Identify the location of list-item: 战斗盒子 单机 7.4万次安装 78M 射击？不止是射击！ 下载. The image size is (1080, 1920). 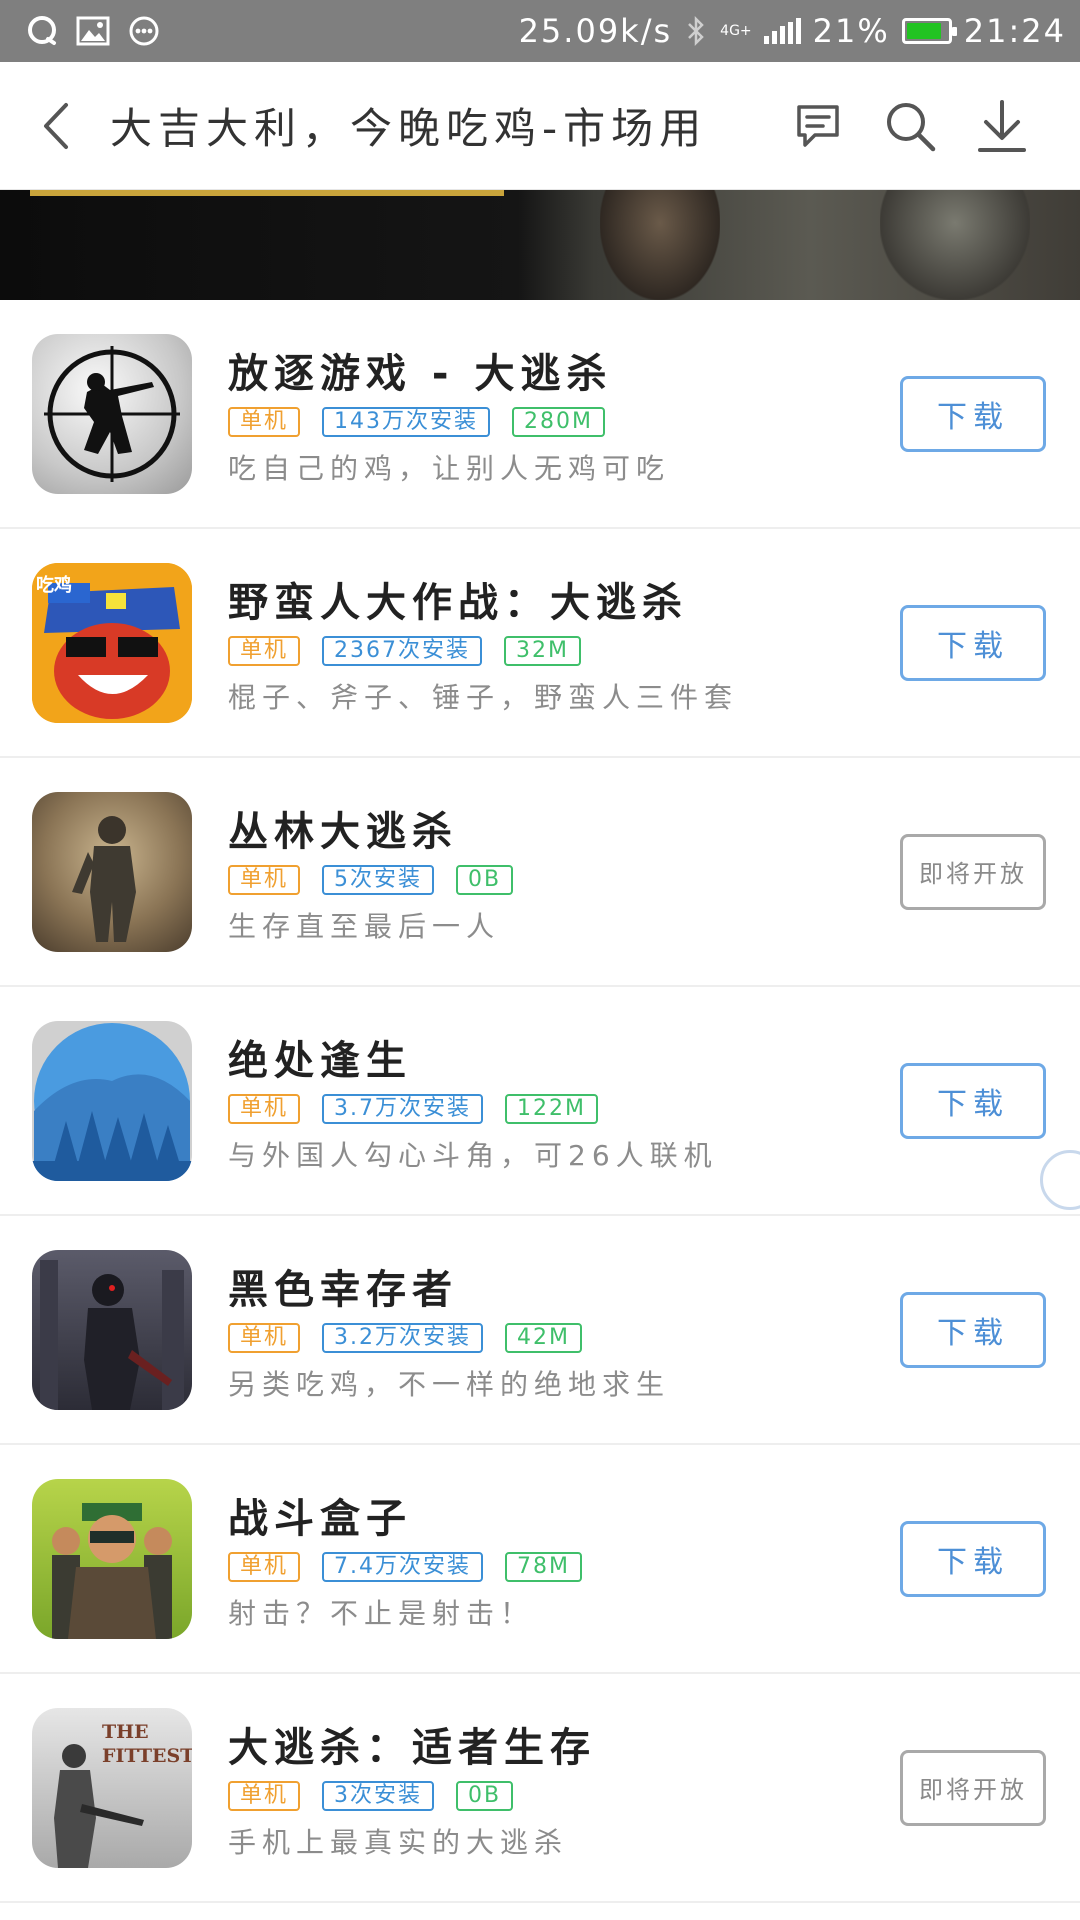
(540, 1559).